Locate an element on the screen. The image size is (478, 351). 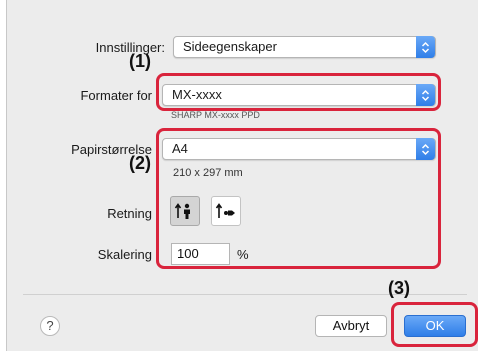
callout-1: (1) is located at coordinates (140, 61).